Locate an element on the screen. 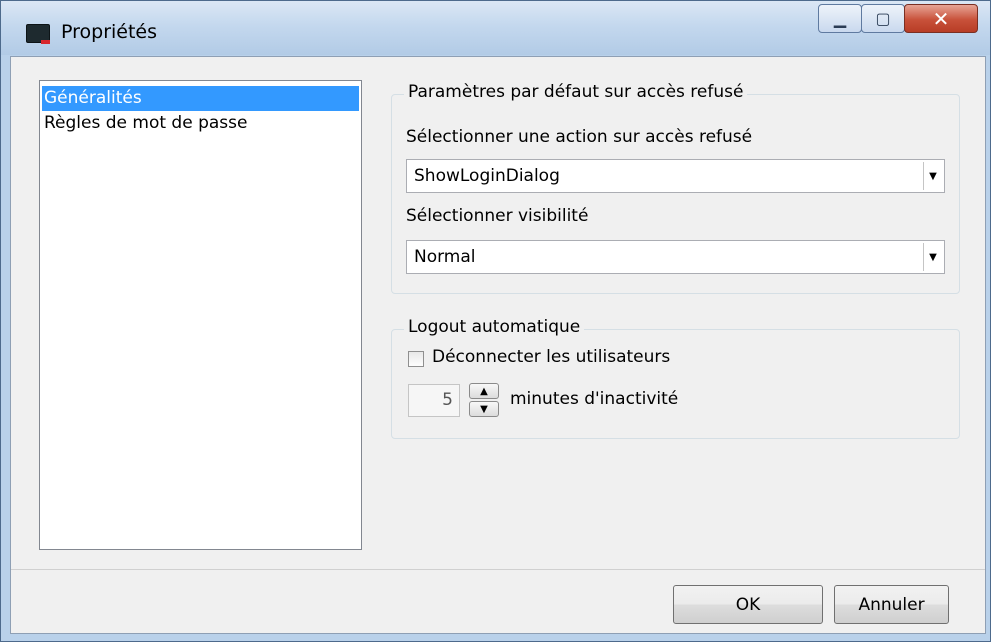  app-terminal-icon is located at coordinates (38, 34).